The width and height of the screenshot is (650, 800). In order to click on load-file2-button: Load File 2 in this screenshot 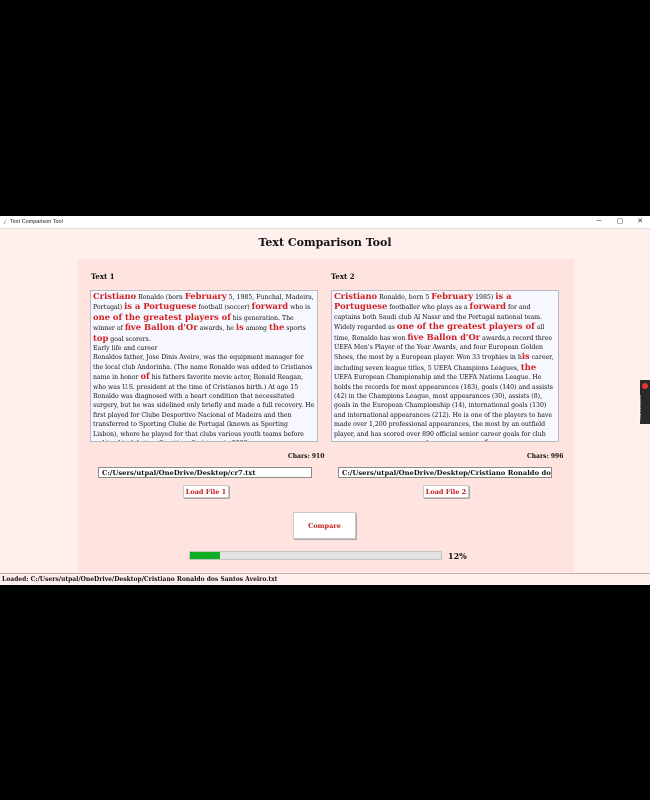, I will do `click(446, 491)`.